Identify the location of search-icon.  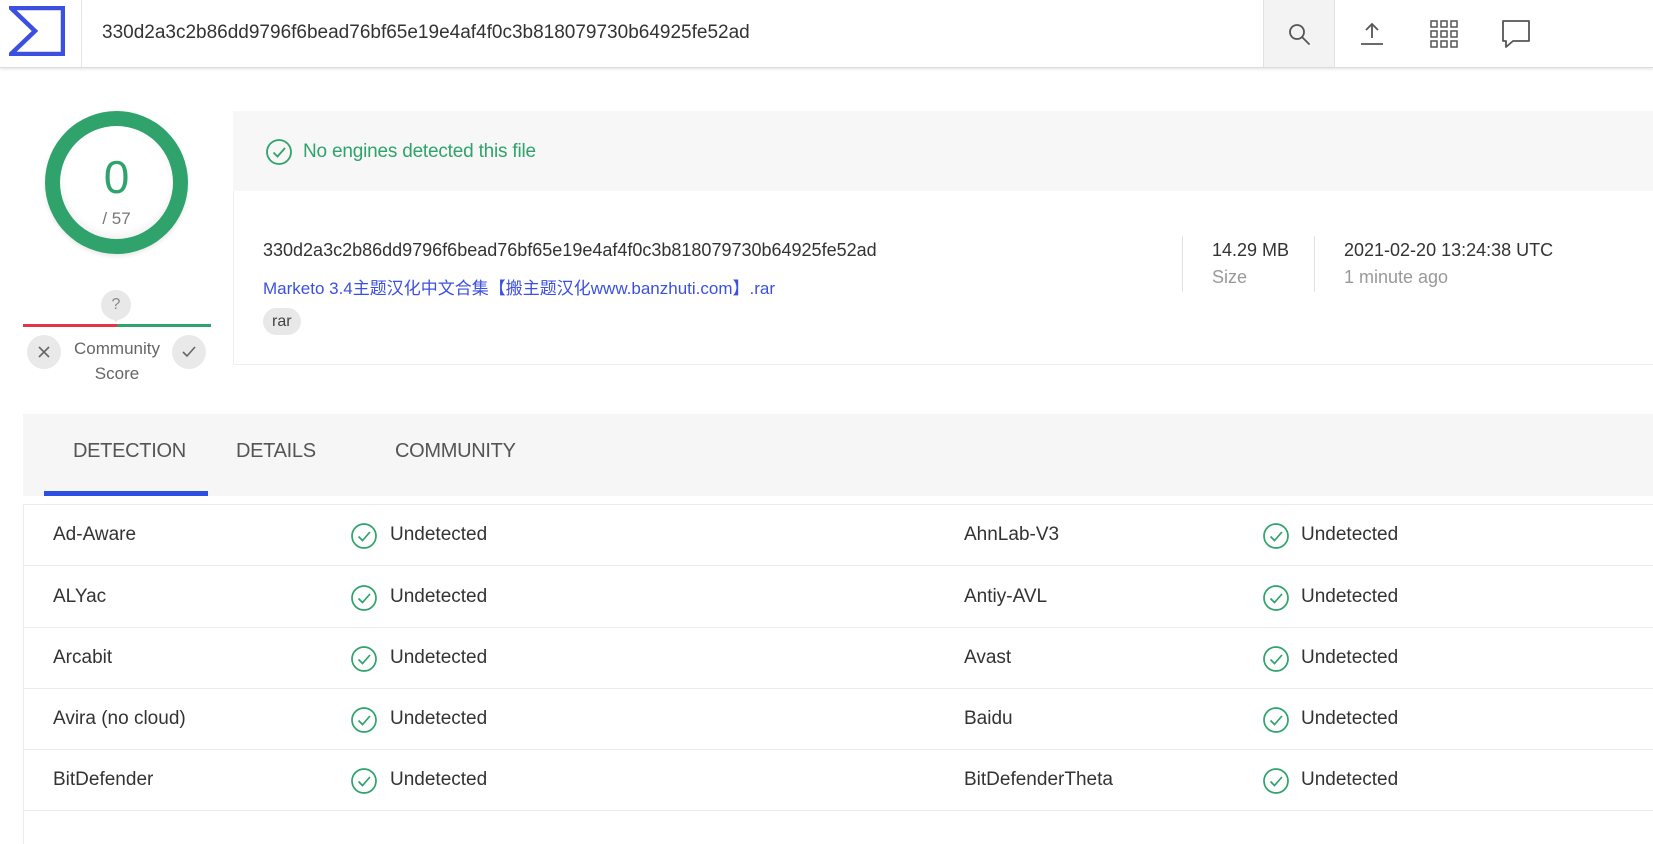
(1299, 34).